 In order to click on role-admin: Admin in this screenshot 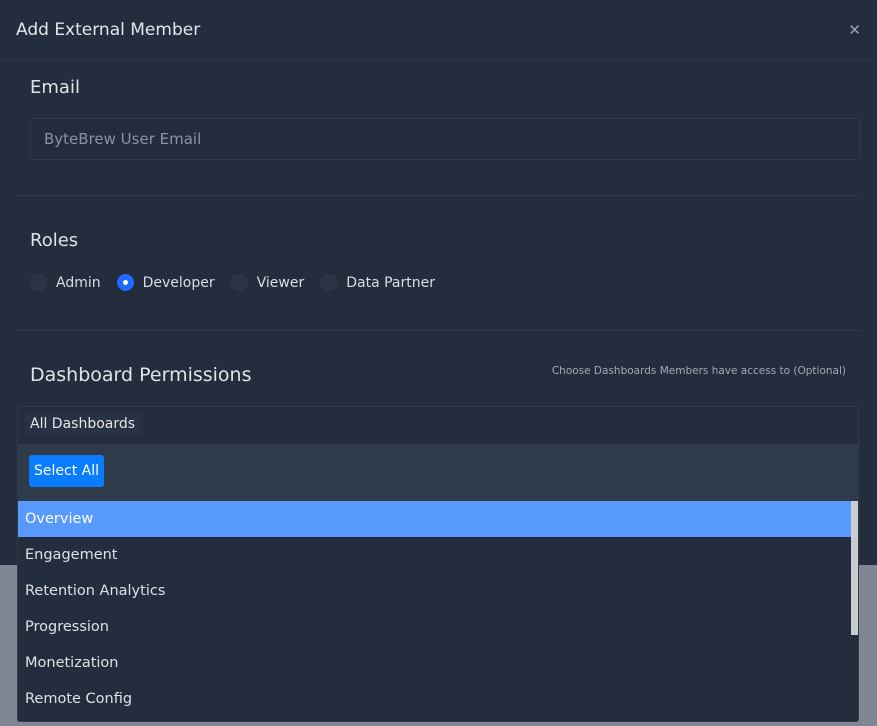, I will do `click(65, 282)`.